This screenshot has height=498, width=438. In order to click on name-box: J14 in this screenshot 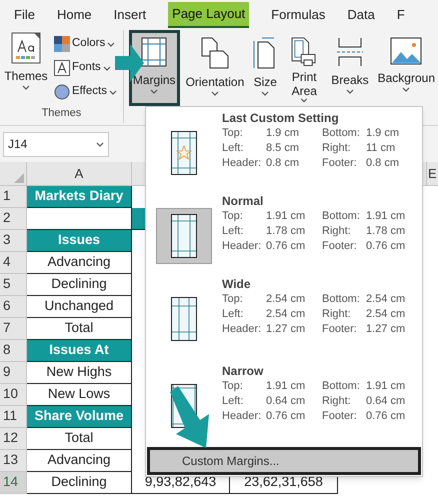, I will do `click(56, 144)`.